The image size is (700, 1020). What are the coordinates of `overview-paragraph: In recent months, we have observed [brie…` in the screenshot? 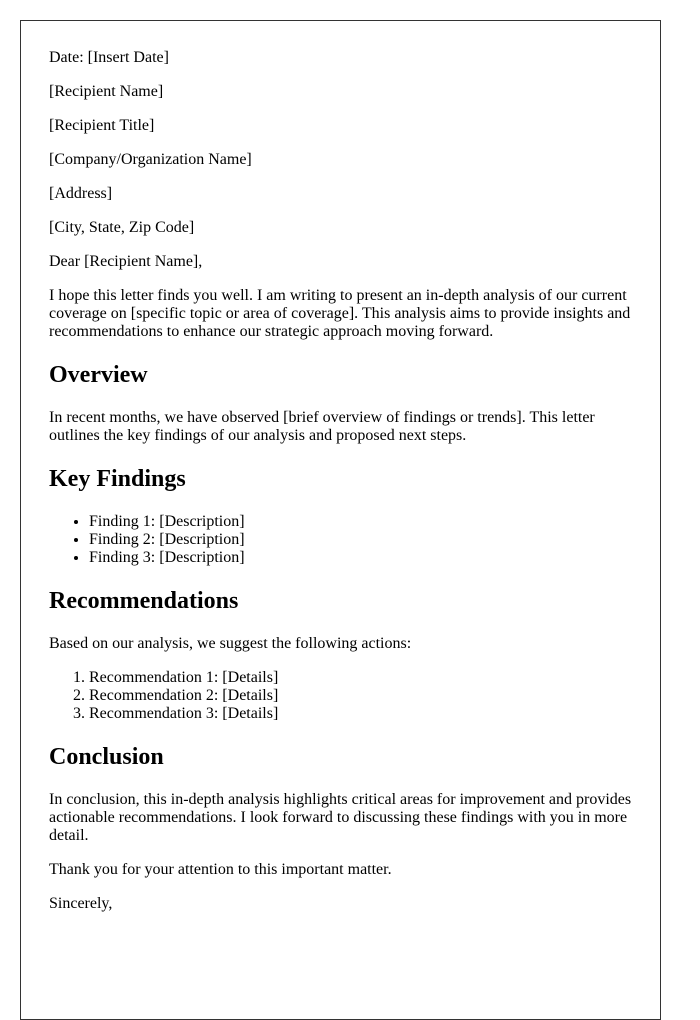 It's located at (322, 426).